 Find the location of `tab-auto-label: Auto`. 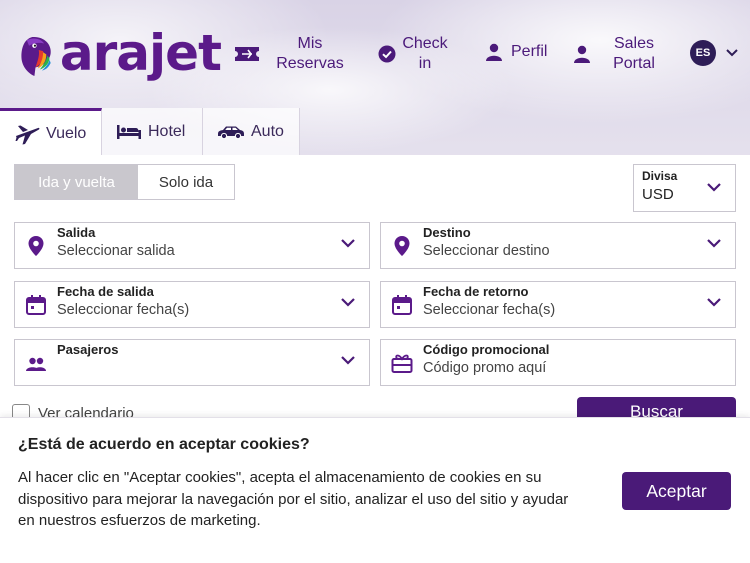

tab-auto-label: Auto is located at coordinates (267, 131).